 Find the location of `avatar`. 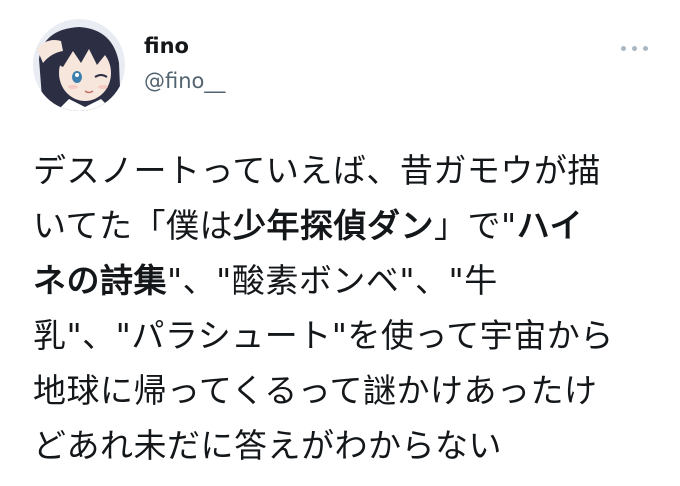

avatar is located at coordinates (79, 65).